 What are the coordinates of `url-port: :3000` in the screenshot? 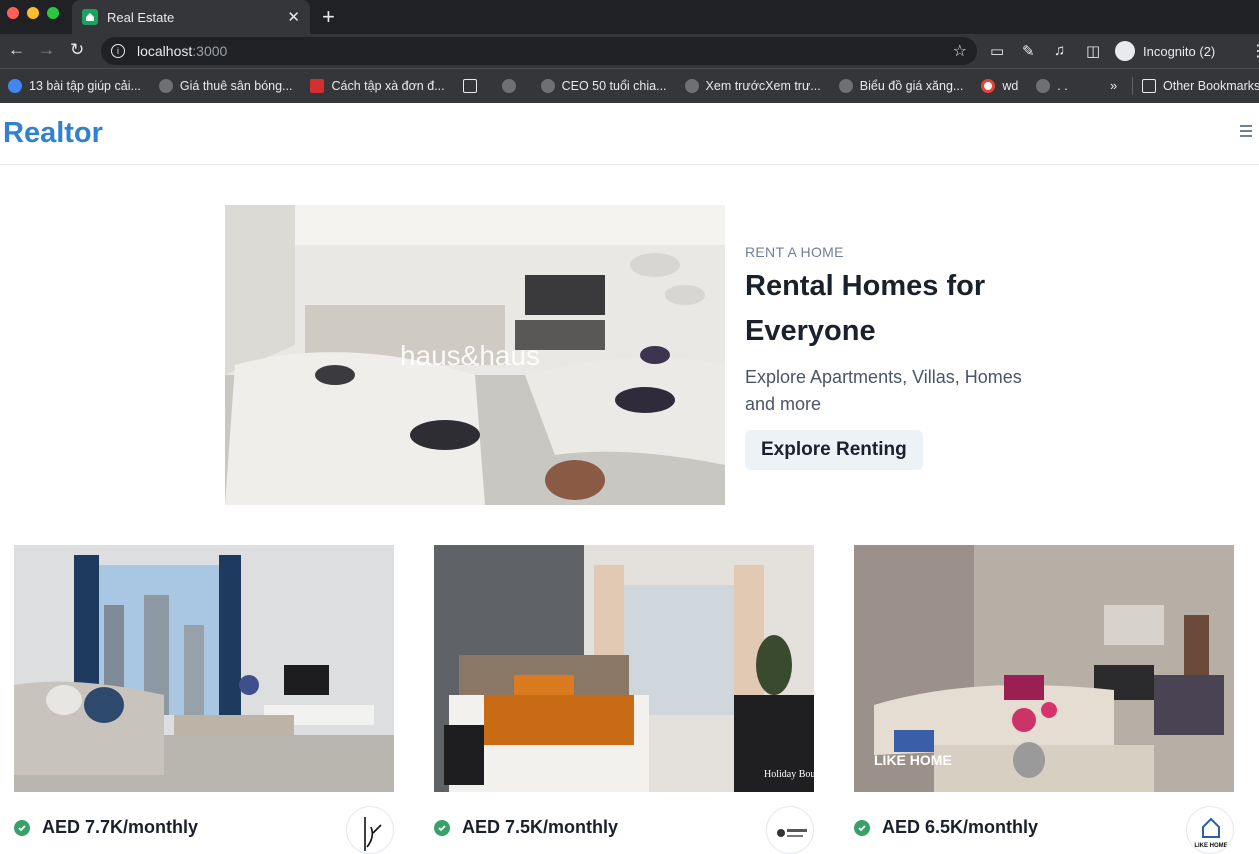 It's located at (210, 51).